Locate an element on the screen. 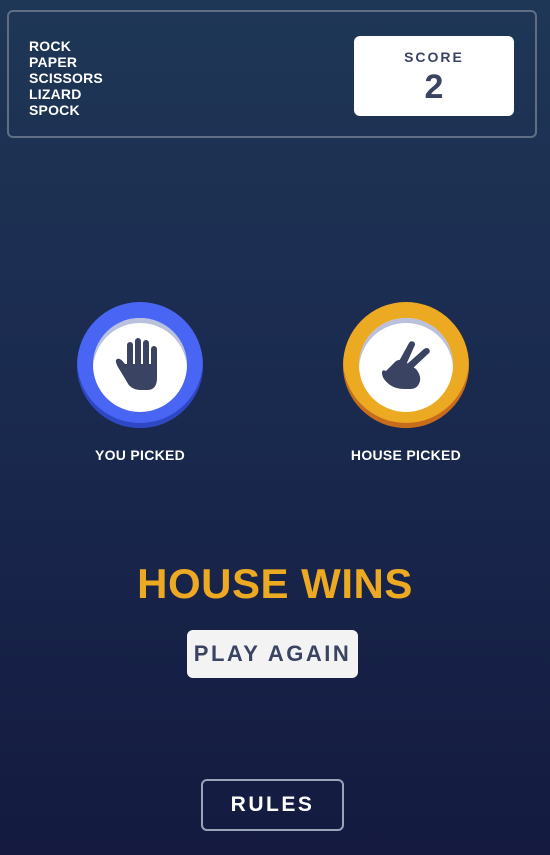 The height and width of the screenshot is (855, 550). score-box: SCORE 2 is located at coordinates (434, 76).